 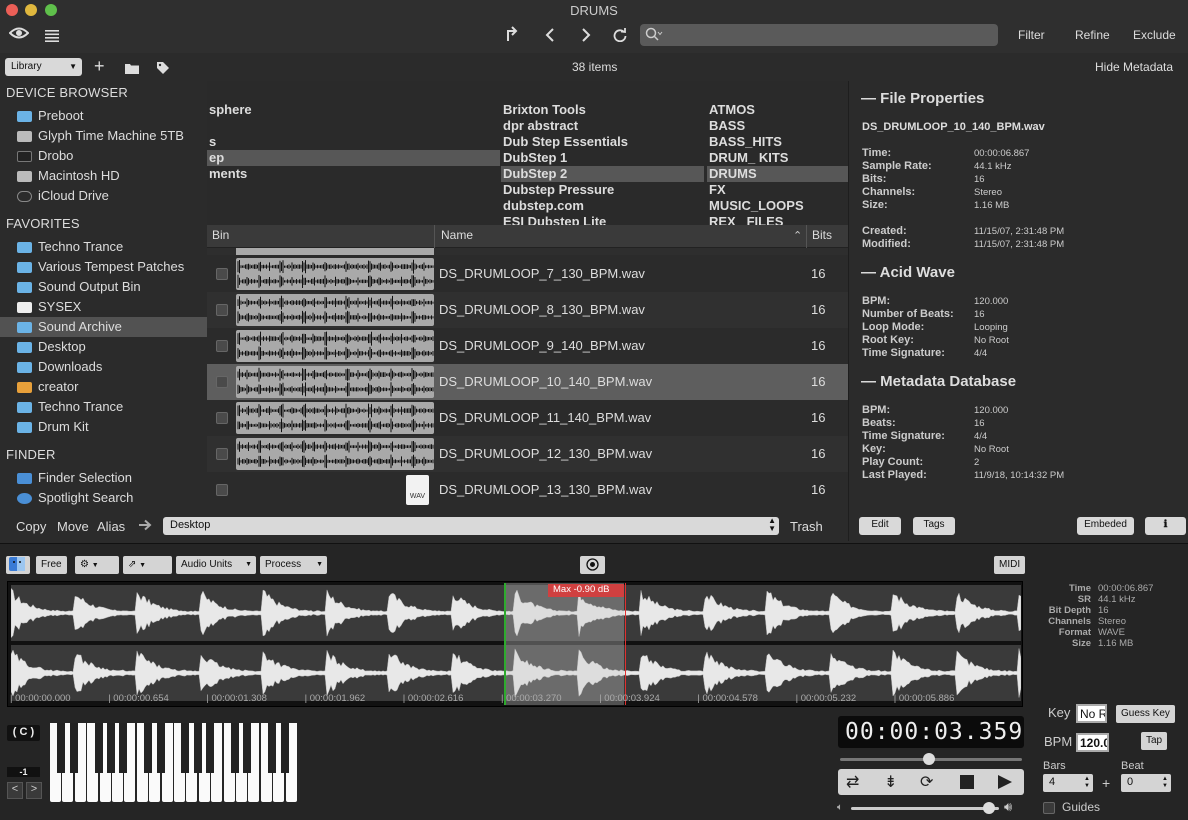 I want to click on edit-button: Edit, so click(x=880, y=526).